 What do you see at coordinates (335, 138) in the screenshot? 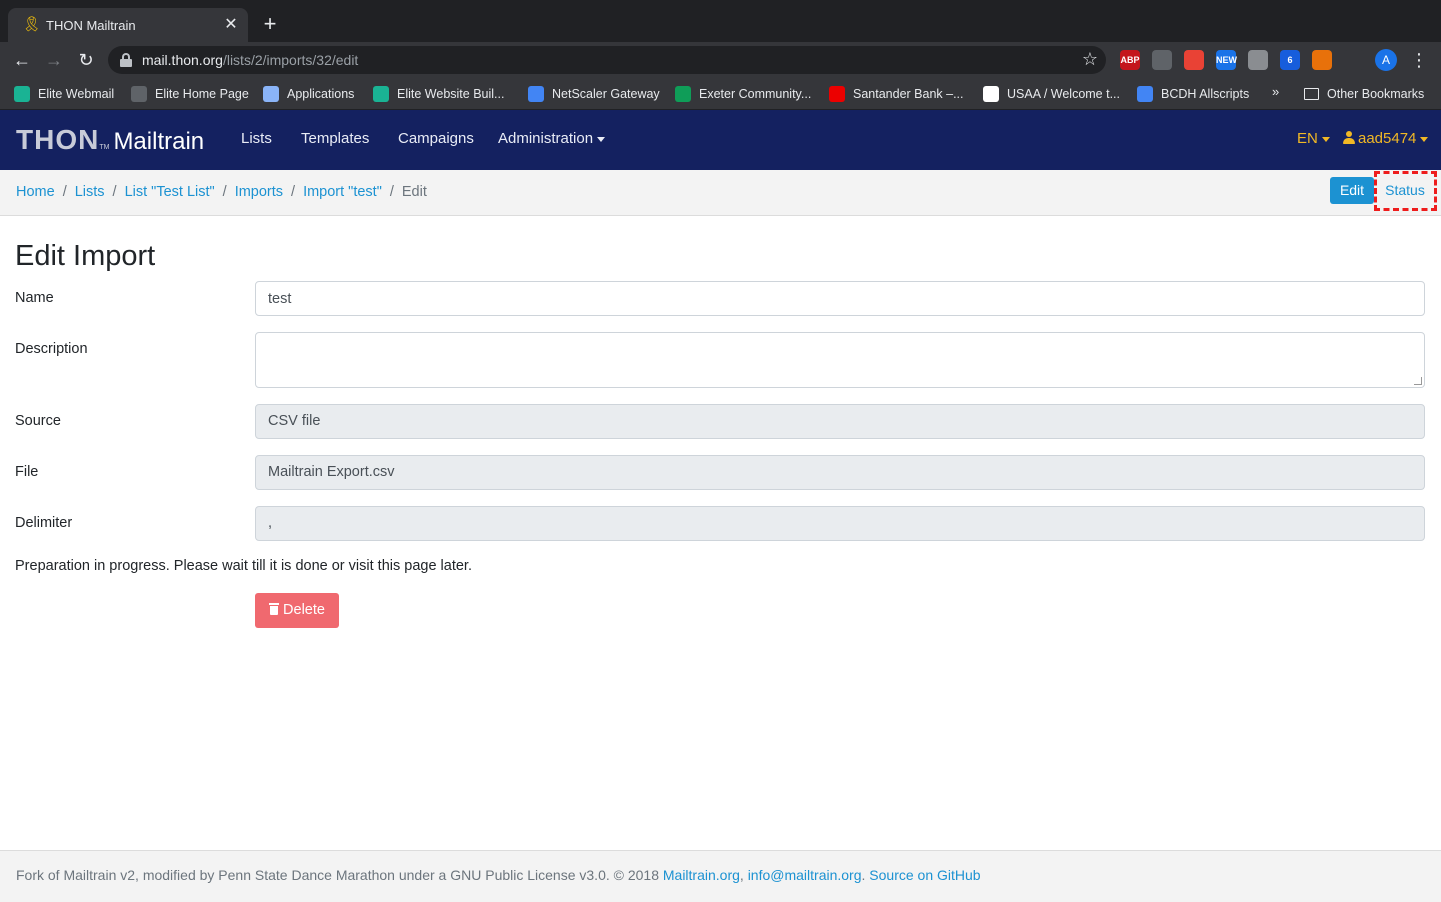
I see `nav-templates: Templates` at bounding box center [335, 138].